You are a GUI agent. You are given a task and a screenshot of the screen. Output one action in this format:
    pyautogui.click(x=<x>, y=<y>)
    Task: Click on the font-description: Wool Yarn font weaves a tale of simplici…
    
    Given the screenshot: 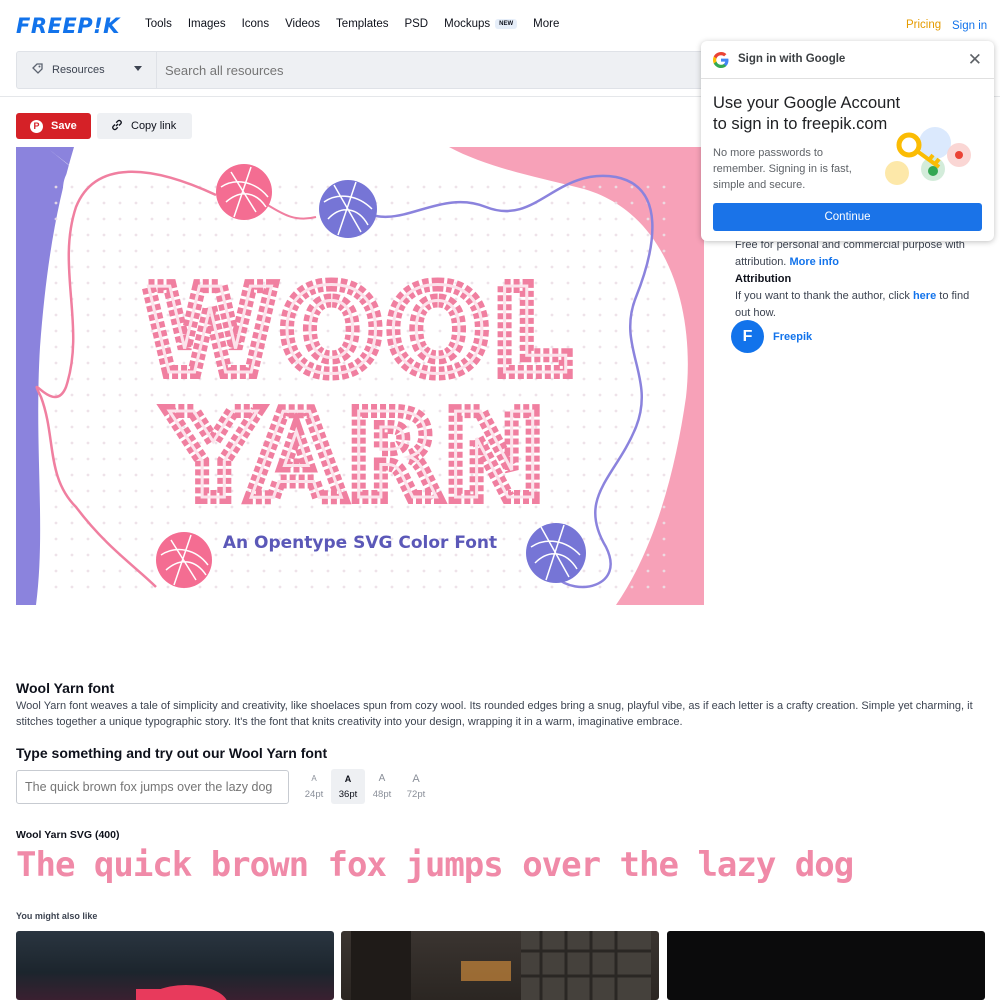 What is the action you would take?
    pyautogui.click(x=494, y=714)
    